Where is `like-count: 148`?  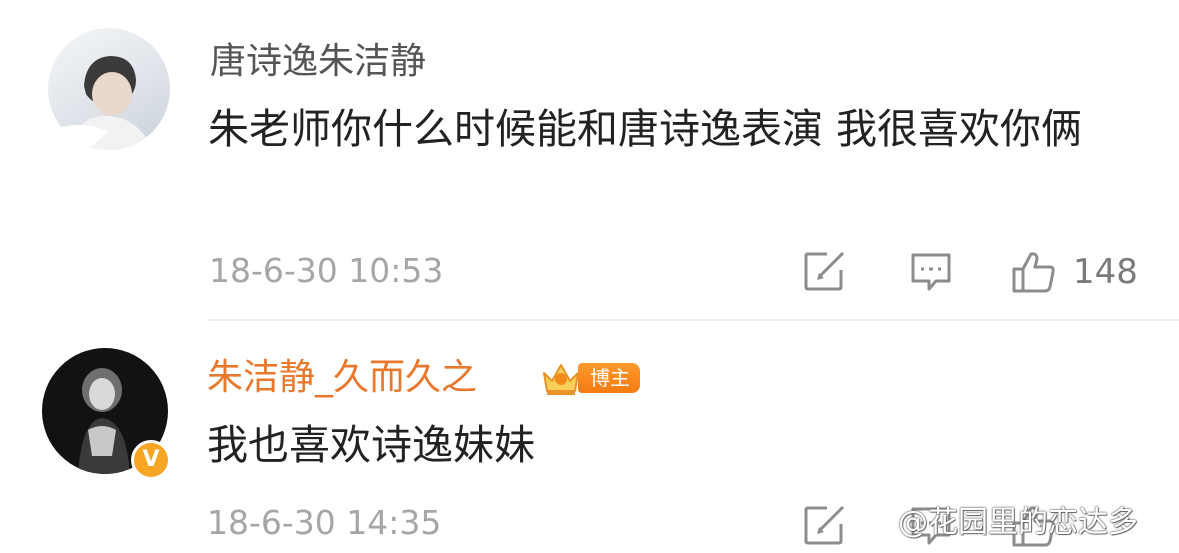
like-count: 148 is located at coordinates (1105, 272).